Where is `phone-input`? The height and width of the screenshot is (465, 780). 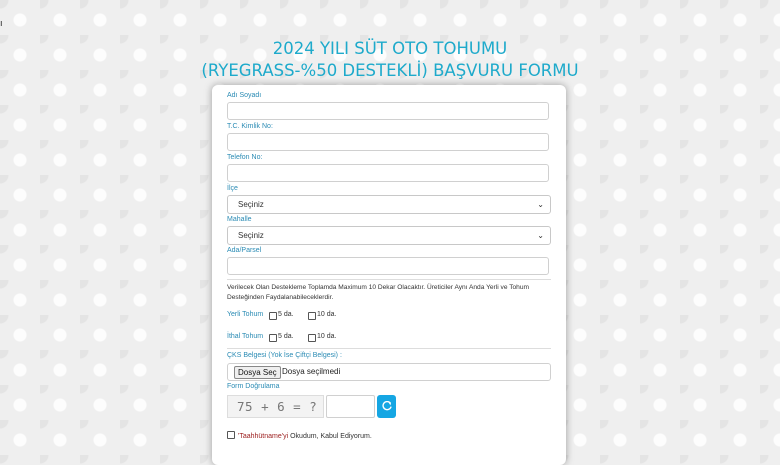
phone-input is located at coordinates (388, 173).